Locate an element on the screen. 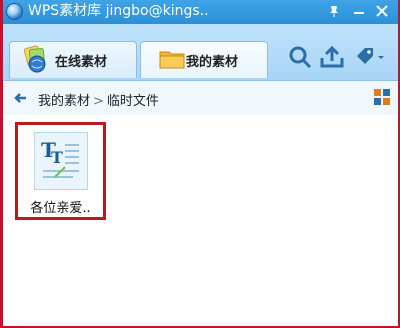  wps-logo-icon is located at coordinates (14, 11).